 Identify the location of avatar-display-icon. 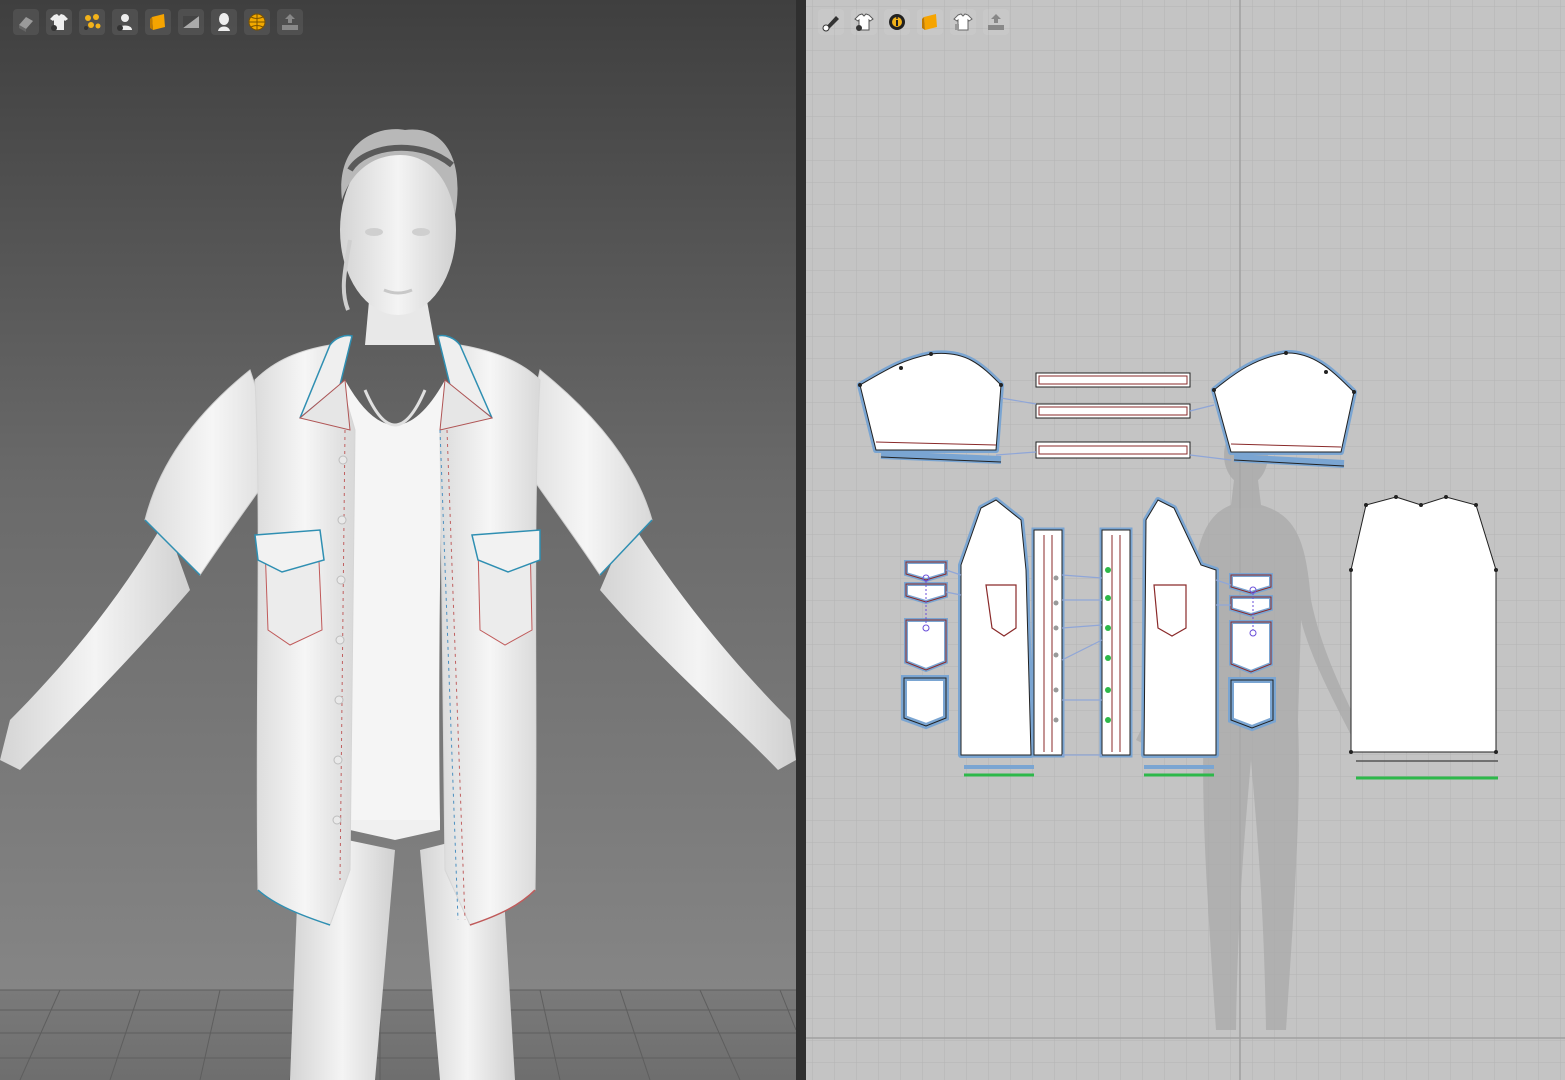
(125, 22).